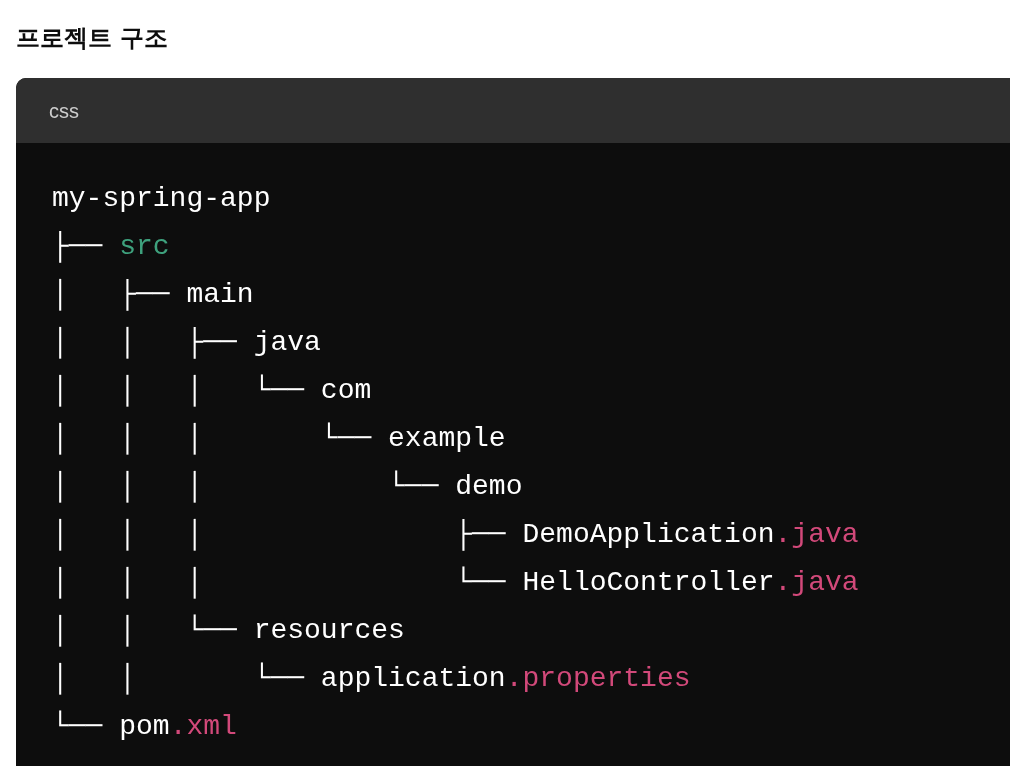  What do you see at coordinates (64, 111) in the screenshot?
I see `language-label: css` at bounding box center [64, 111].